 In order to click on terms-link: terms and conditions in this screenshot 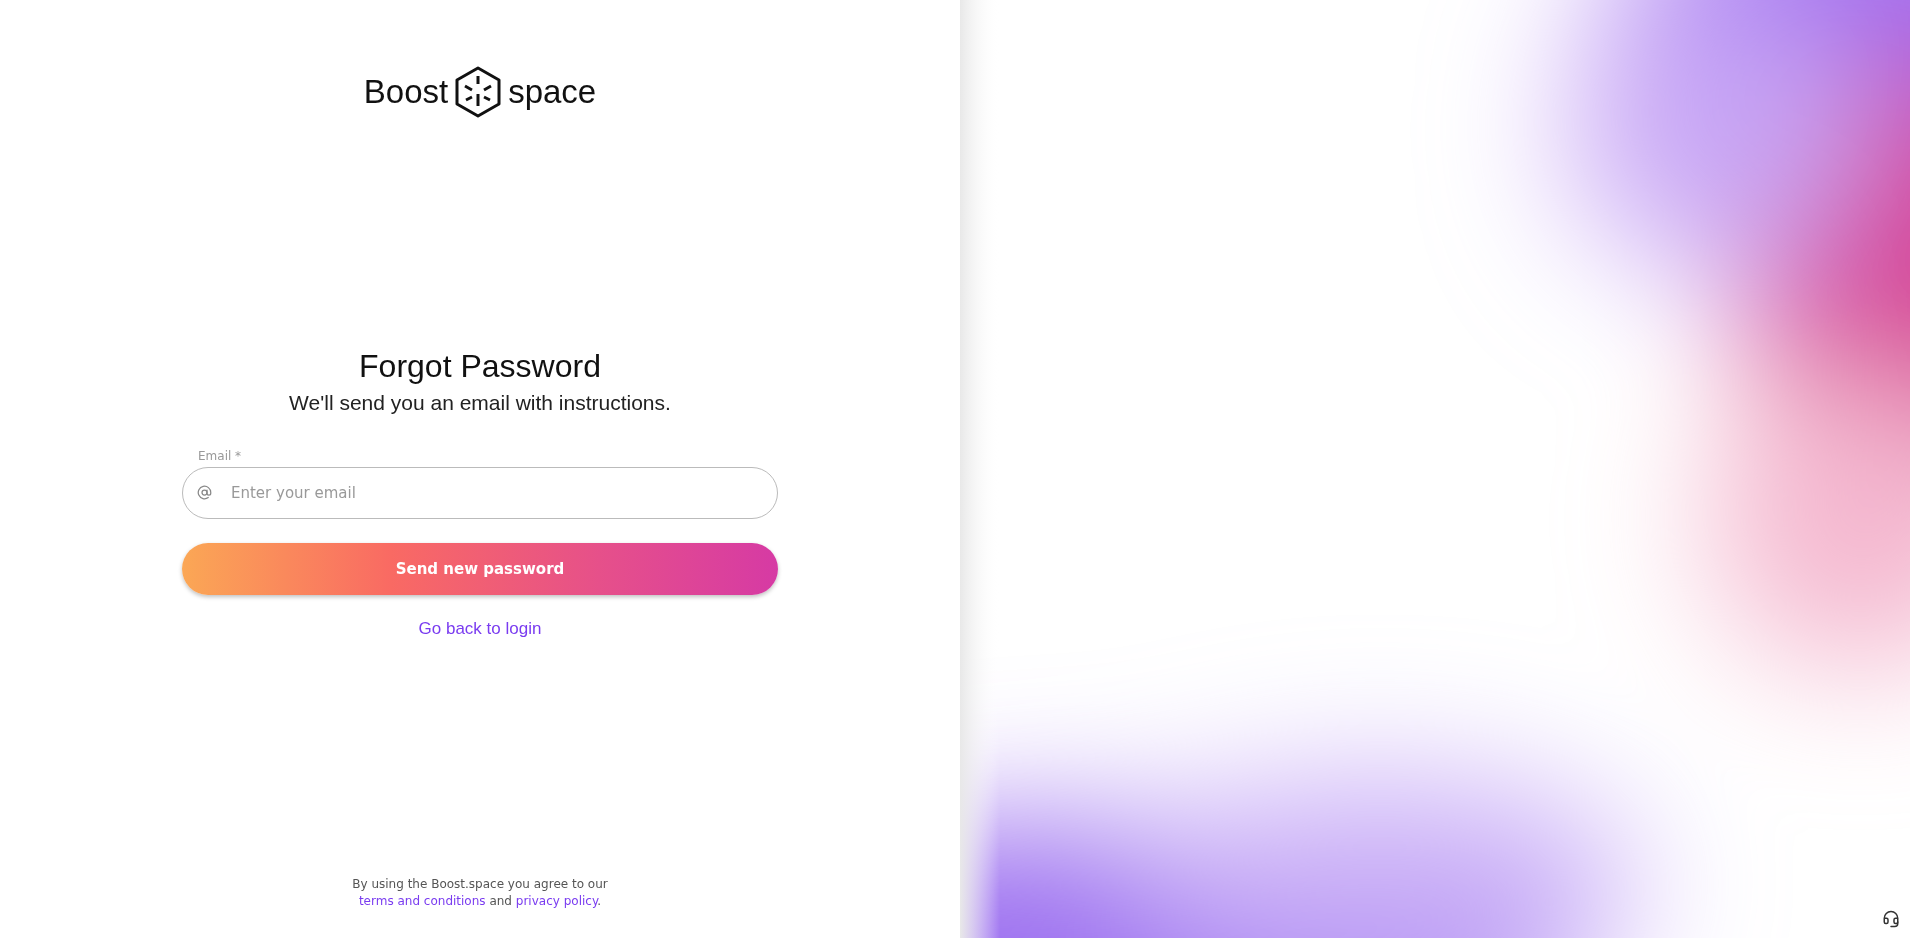, I will do `click(422, 901)`.